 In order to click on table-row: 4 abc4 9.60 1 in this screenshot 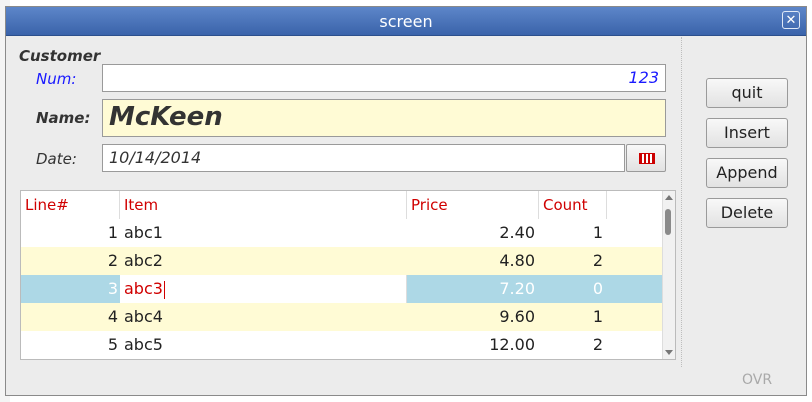, I will do `click(342, 317)`.